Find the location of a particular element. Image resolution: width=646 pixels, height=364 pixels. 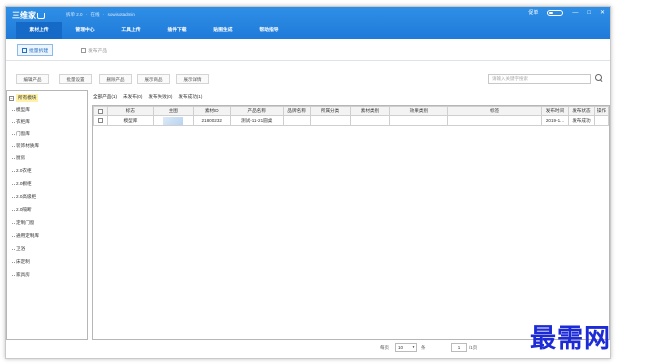

page-input: 1 is located at coordinates (459, 347).